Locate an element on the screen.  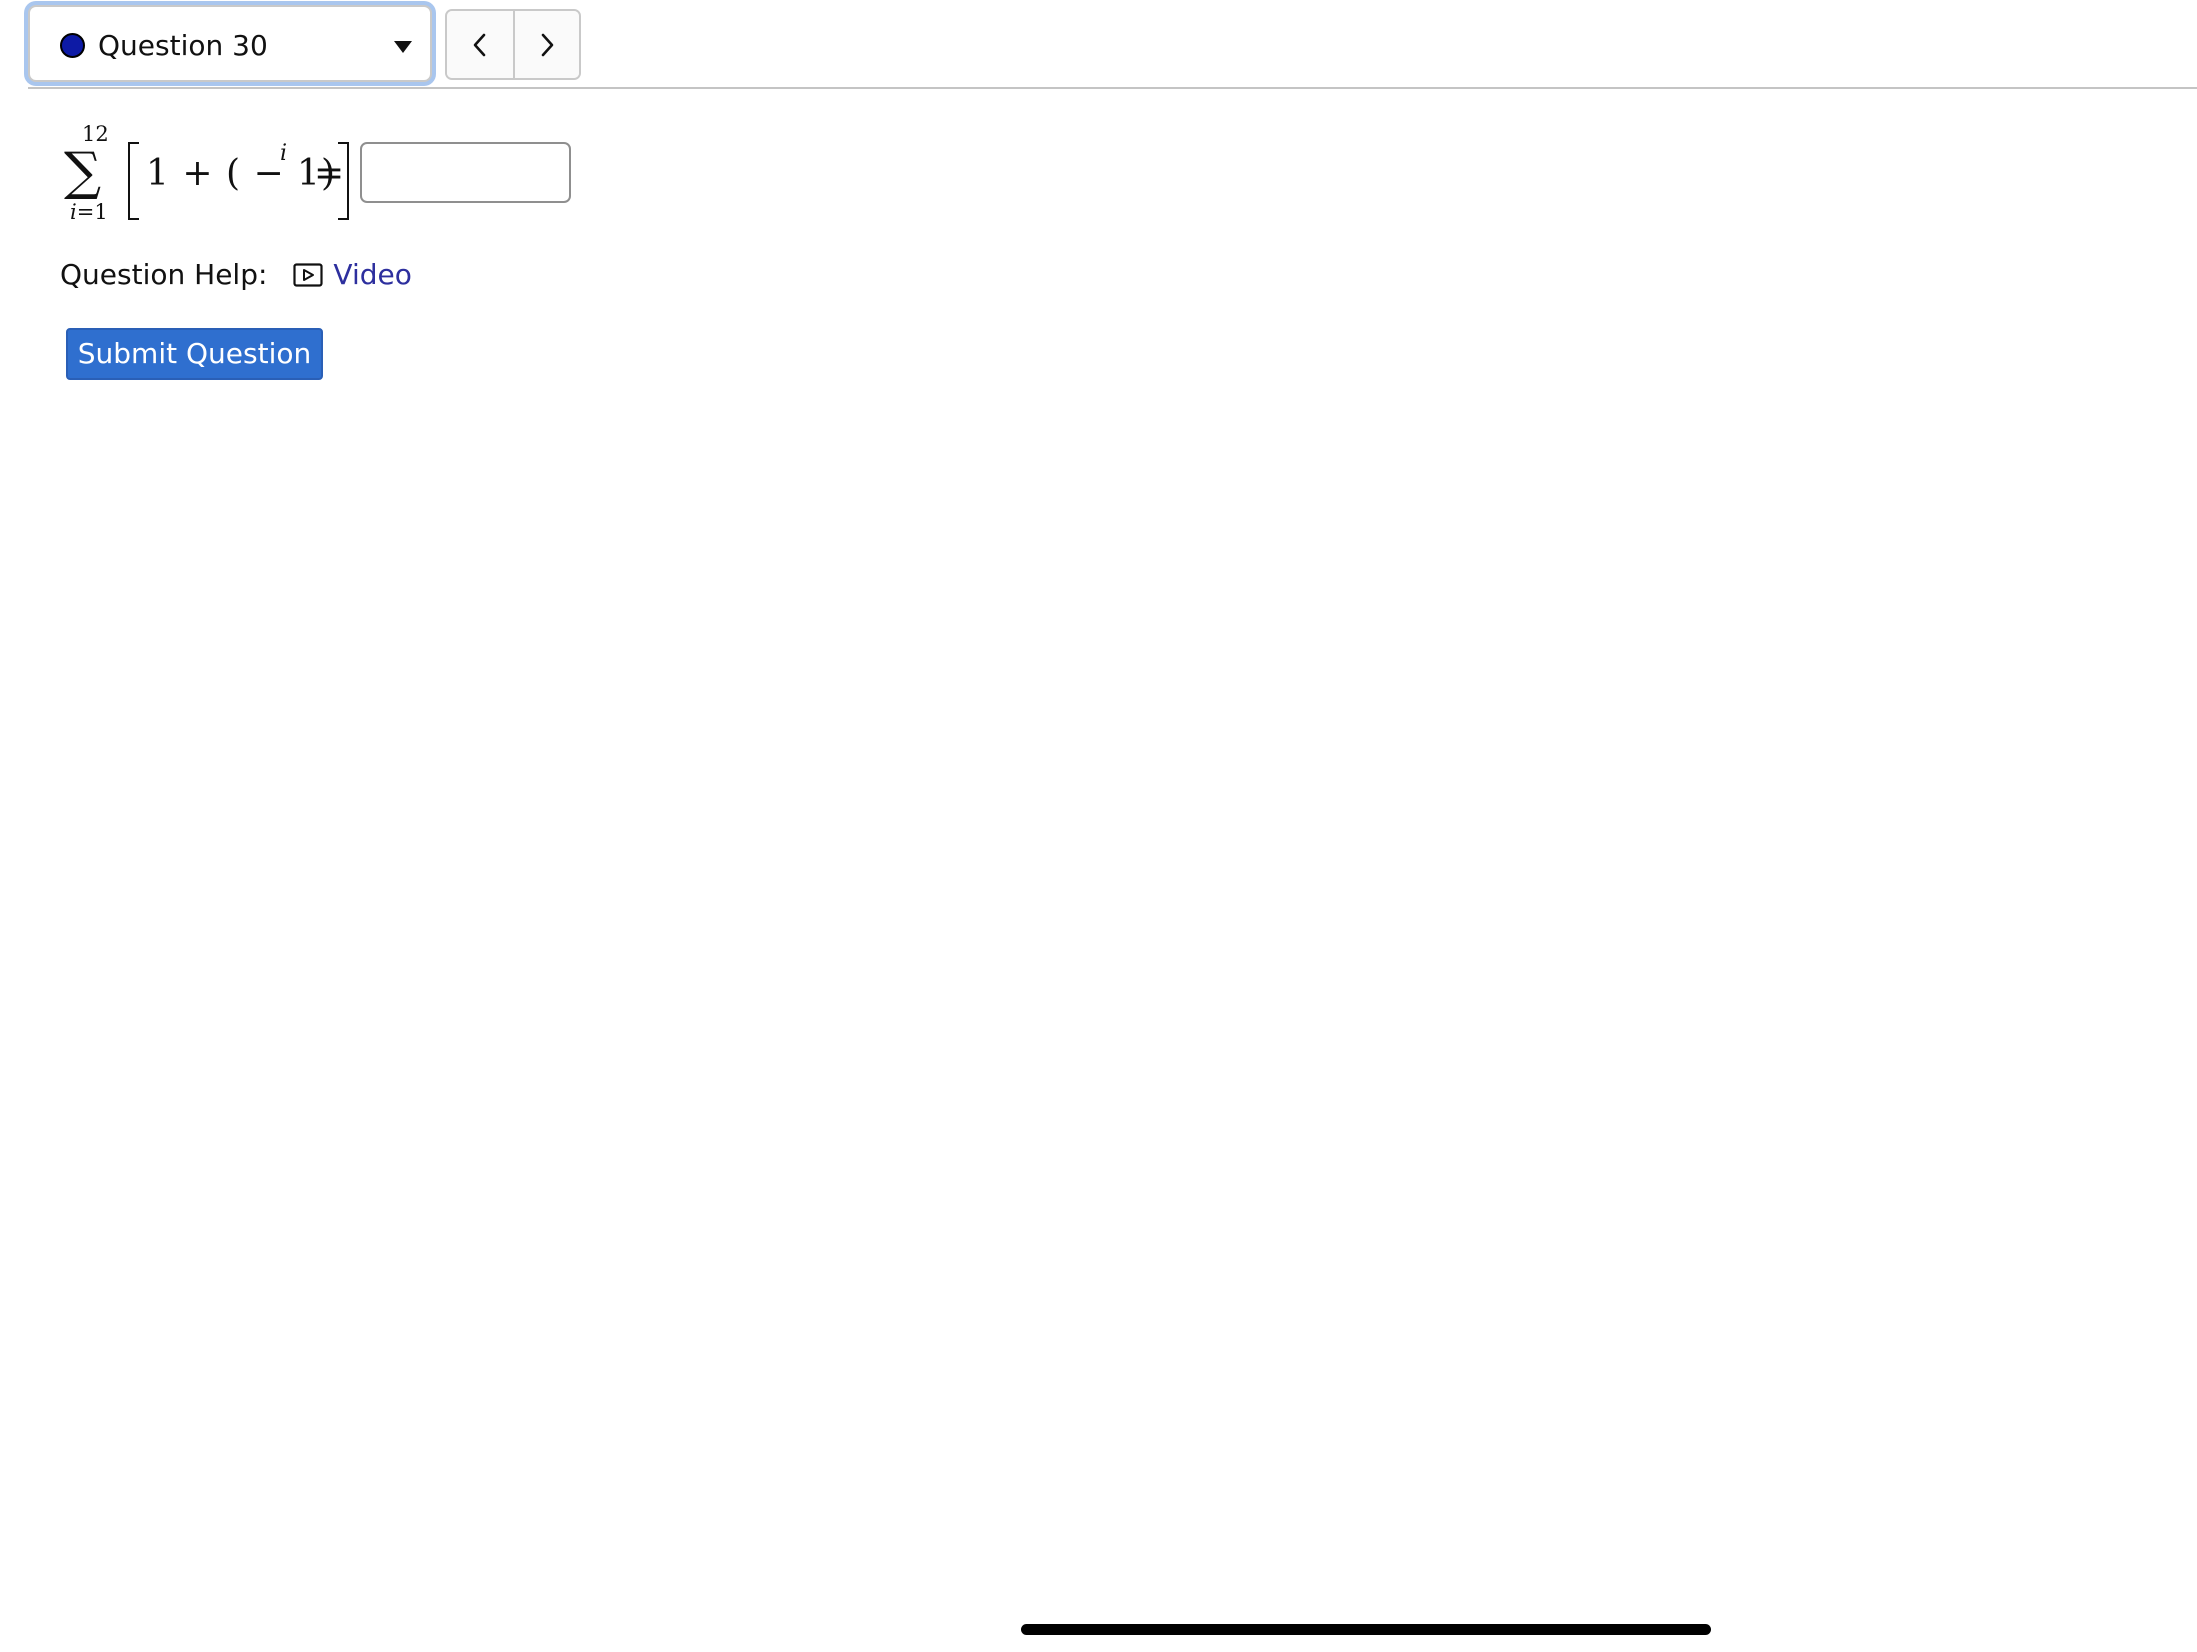
next-question-button is located at coordinates (546, 44).